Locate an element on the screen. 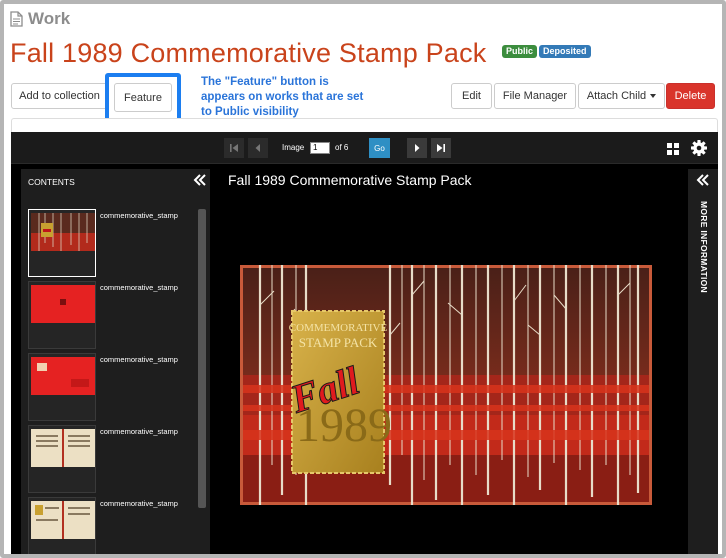 The width and height of the screenshot is (726, 558). page-count: of 6 is located at coordinates (342, 147).